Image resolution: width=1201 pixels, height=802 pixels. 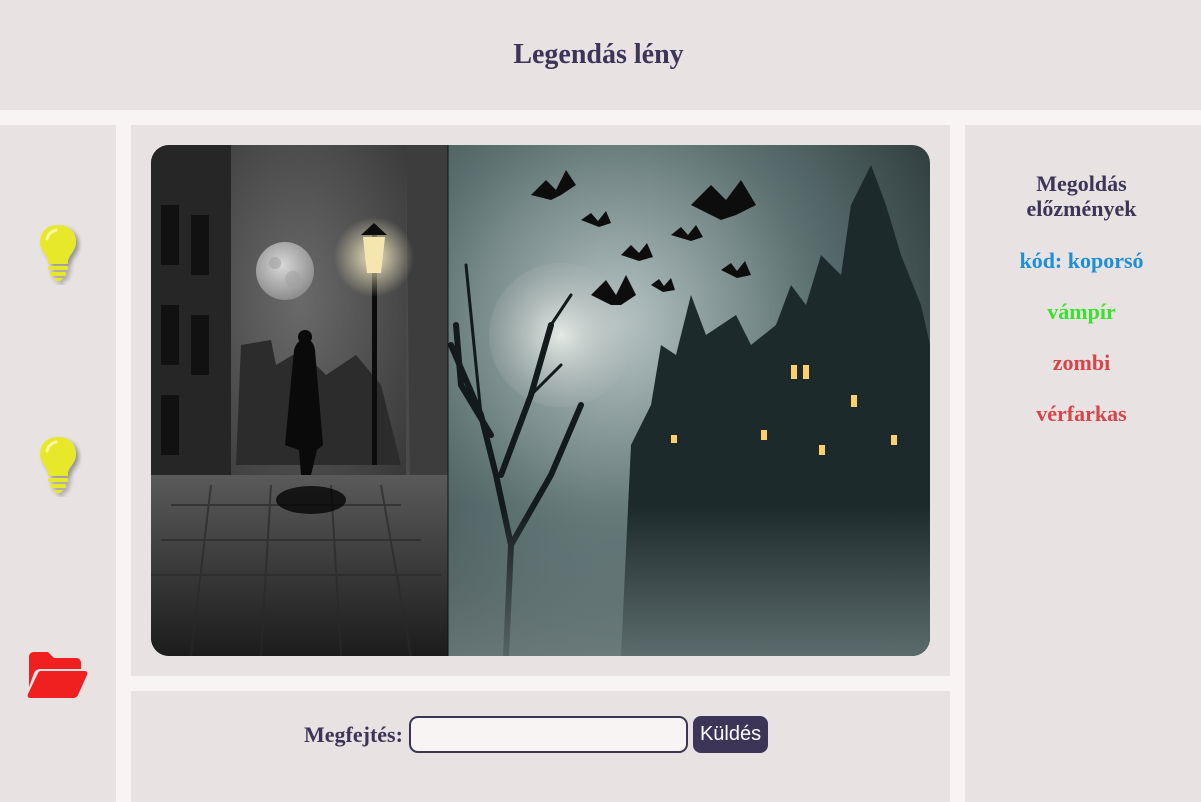 I want to click on history-item: zombi, so click(x=1081, y=362).